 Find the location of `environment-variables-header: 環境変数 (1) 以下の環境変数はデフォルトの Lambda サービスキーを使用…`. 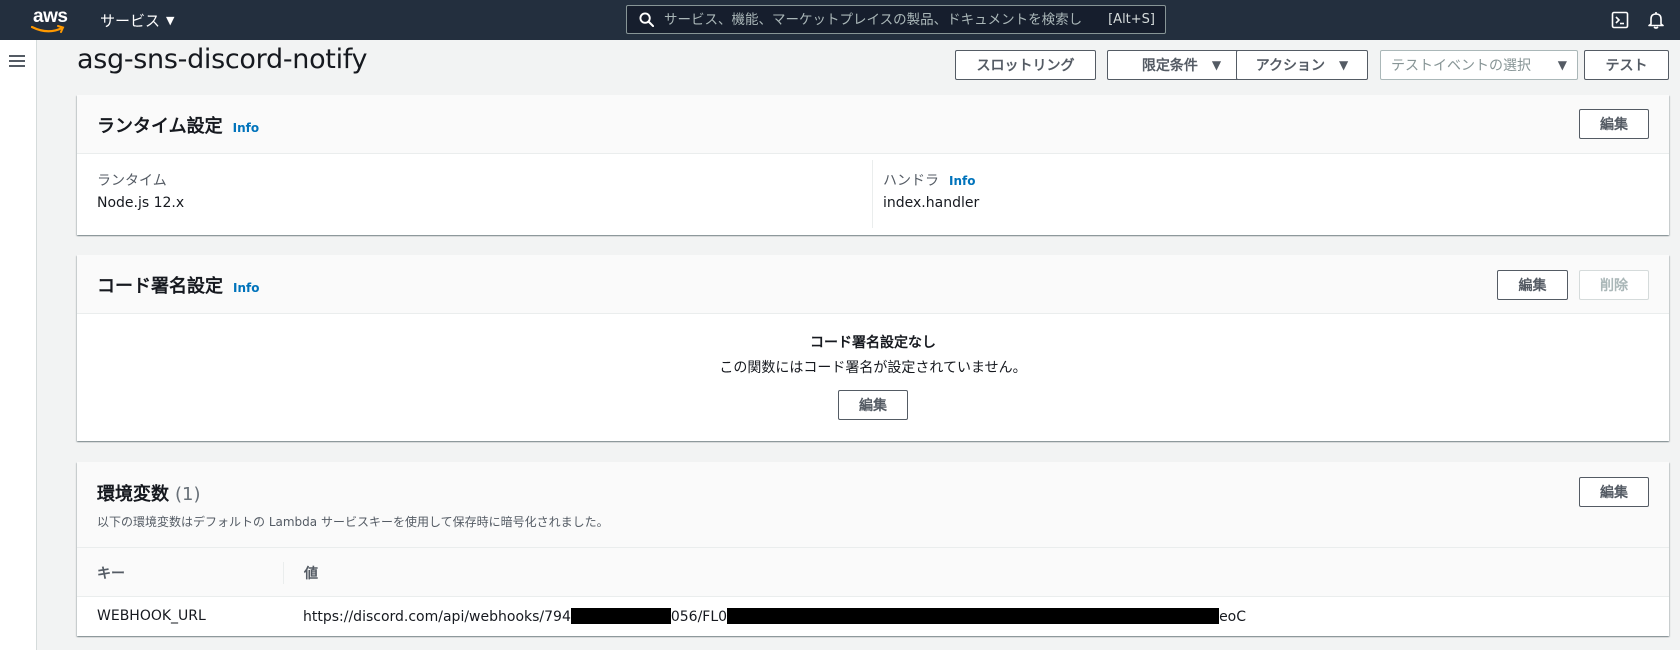

environment-variables-header: 環境変数 (1) 以下の環境変数はデフォルトの Lambda サービスキーを使用… is located at coordinates (873, 504).